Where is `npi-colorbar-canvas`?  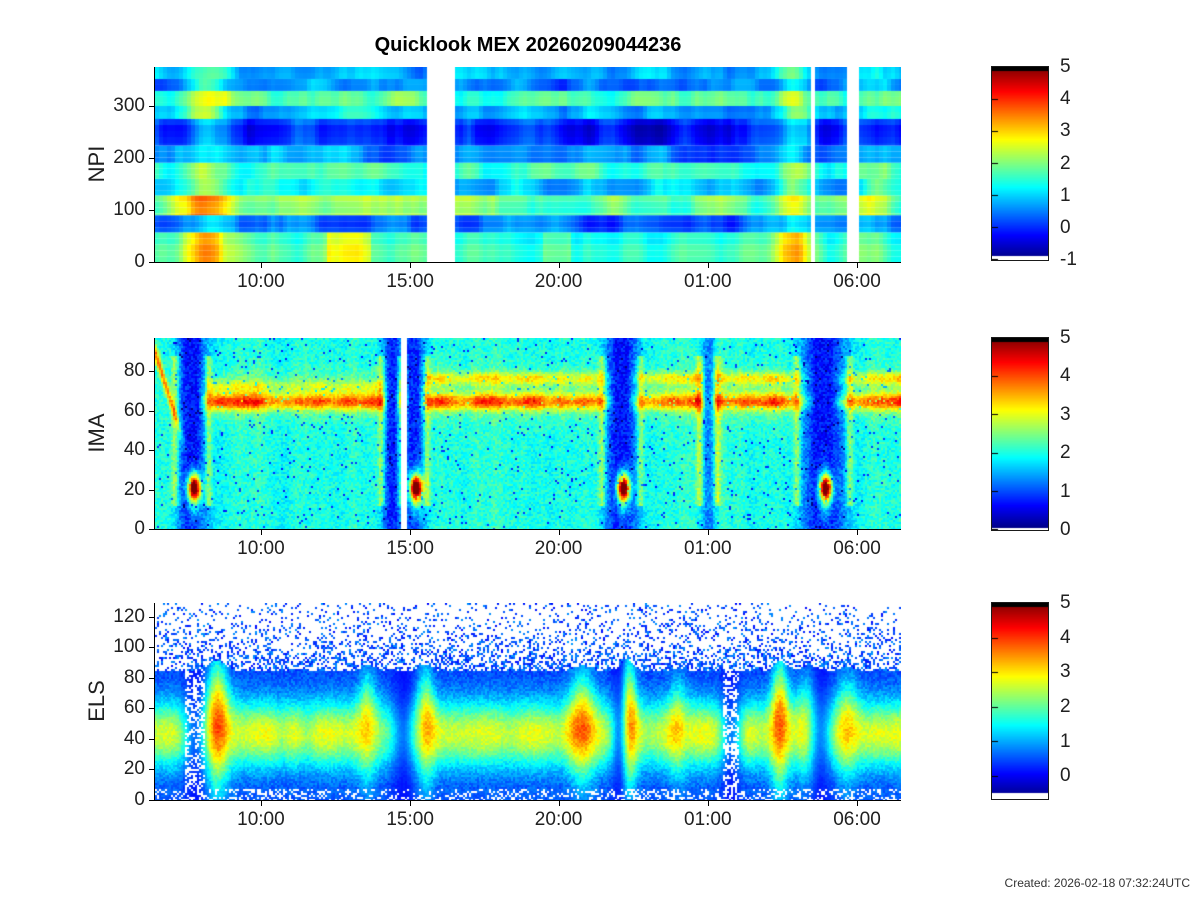
npi-colorbar-canvas is located at coordinates (1020, 163).